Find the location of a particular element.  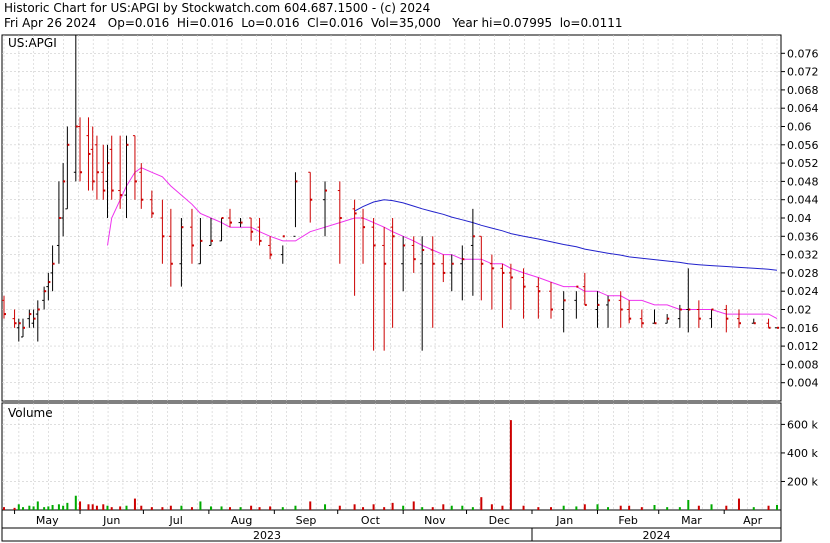

y-tick-label: 0.012 is located at coordinates (803, 346).